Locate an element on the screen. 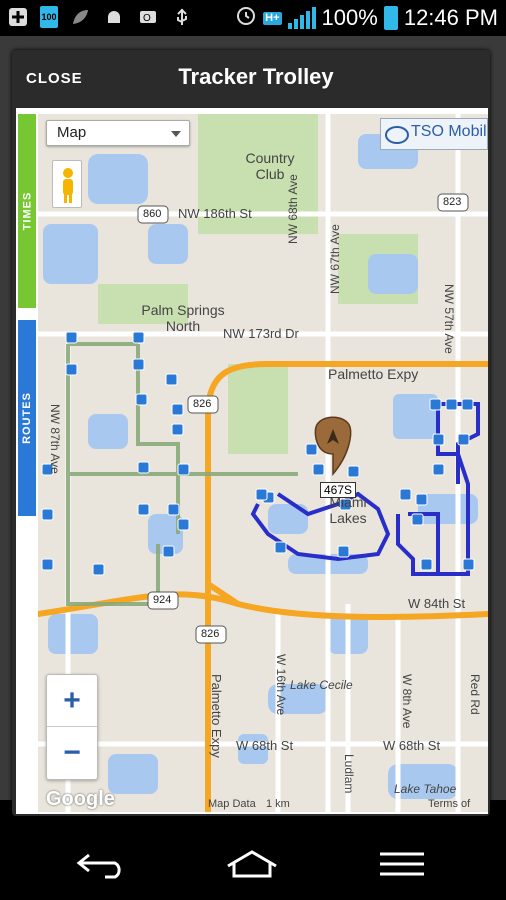 The height and width of the screenshot is (900, 506). tab-routes-label: ROUTES is located at coordinates (27, 418).